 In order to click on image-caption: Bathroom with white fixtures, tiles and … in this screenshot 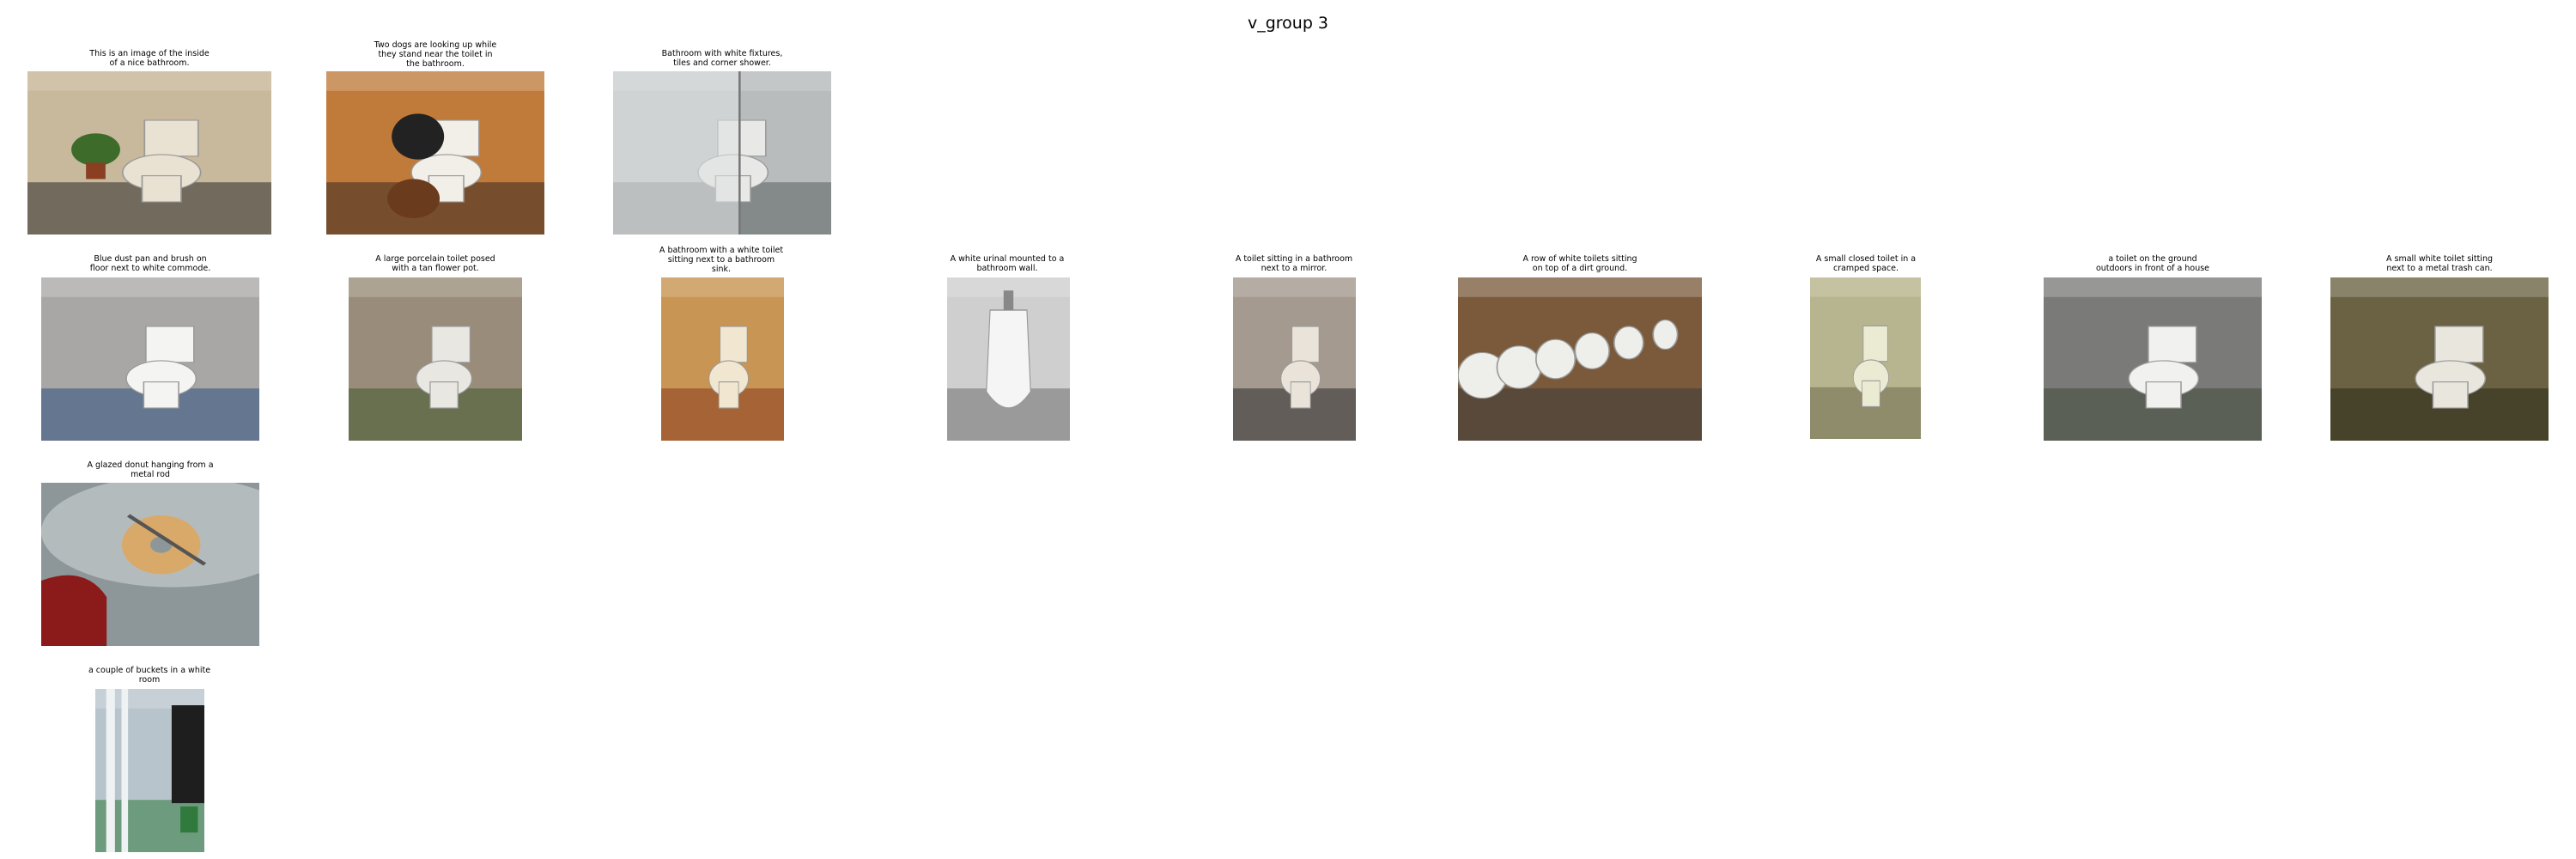, I will do `click(722, 58)`.